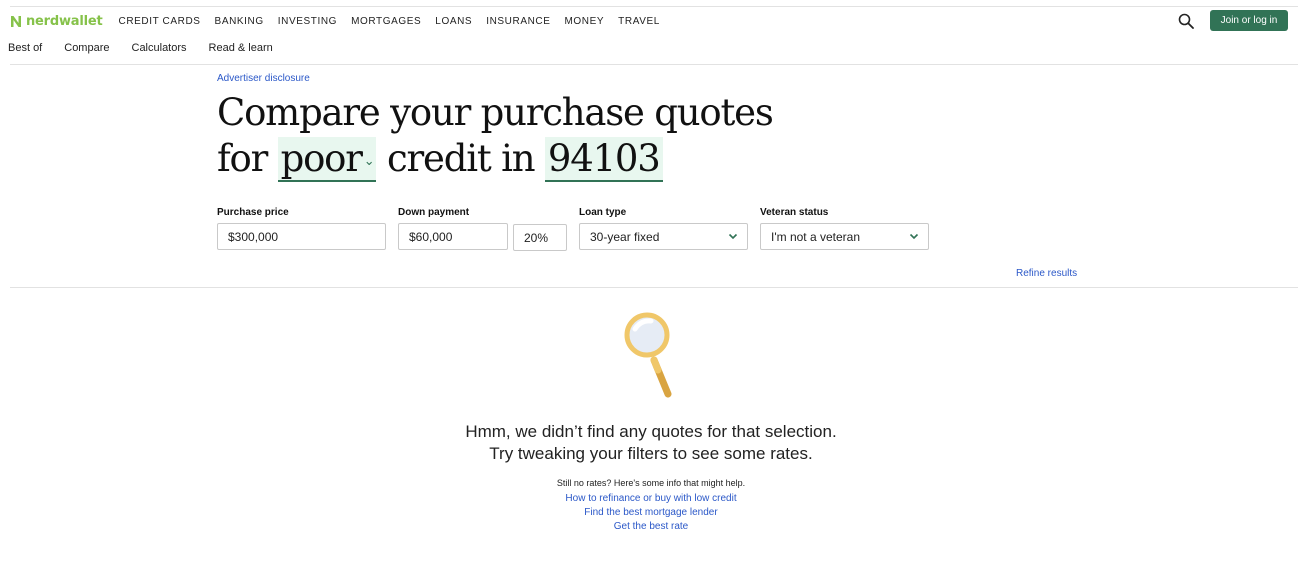 The height and width of the screenshot is (578, 1302). What do you see at coordinates (1249, 20) in the screenshot?
I see `join-login-button: Join or log in` at bounding box center [1249, 20].